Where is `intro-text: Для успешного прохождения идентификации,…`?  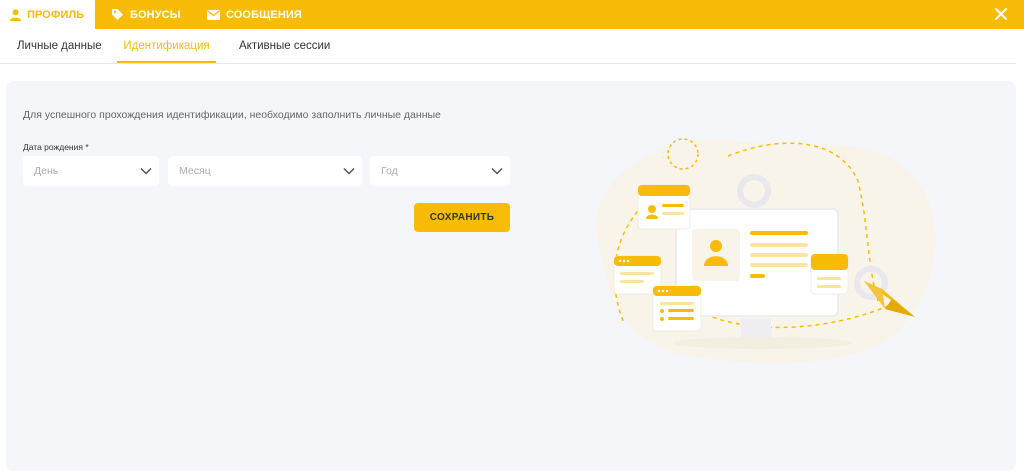 intro-text: Для успешного прохождения идентификации,… is located at coordinates (232, 115).